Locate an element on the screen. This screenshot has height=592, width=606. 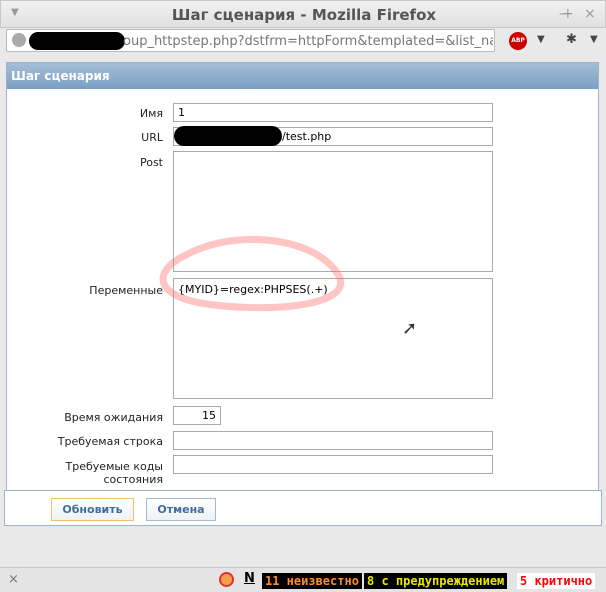
highlight-scribble is located at coordinates (252, 273).